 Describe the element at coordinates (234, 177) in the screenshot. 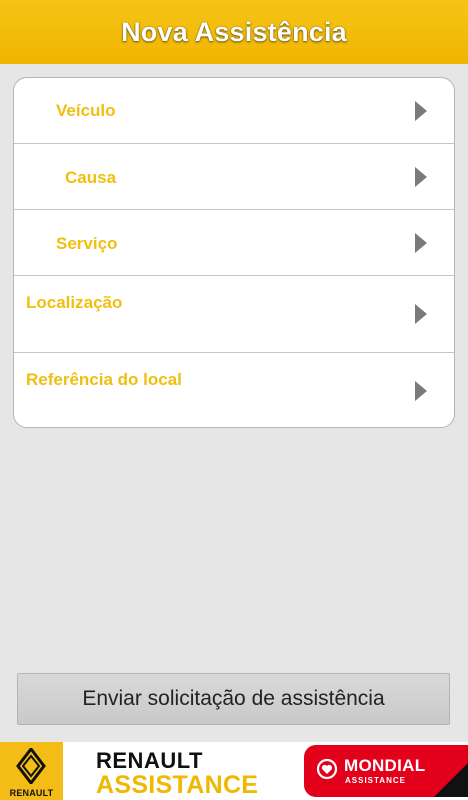

I see `menu-item-causa: Causa` at that location.